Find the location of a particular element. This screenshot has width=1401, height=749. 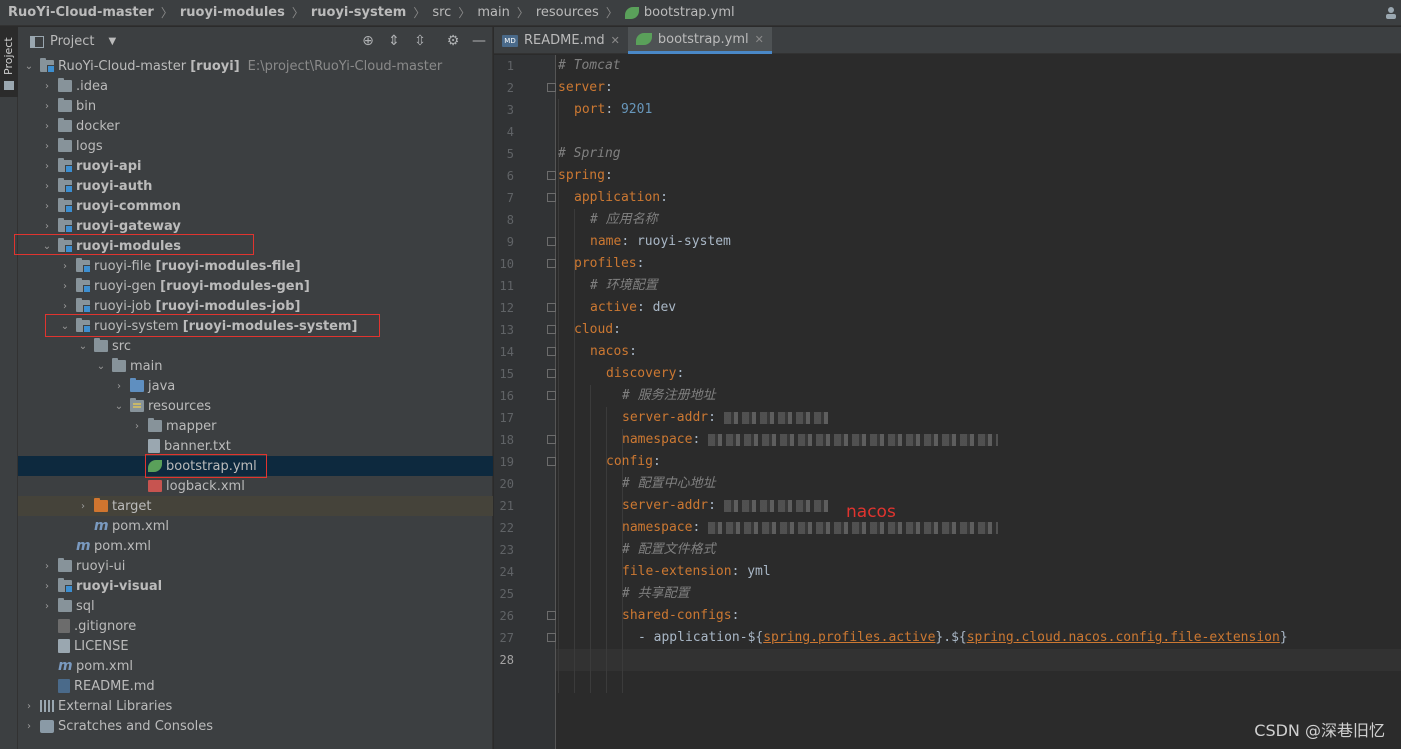

tree-item: › mapper is located at coordinates (255, 426).